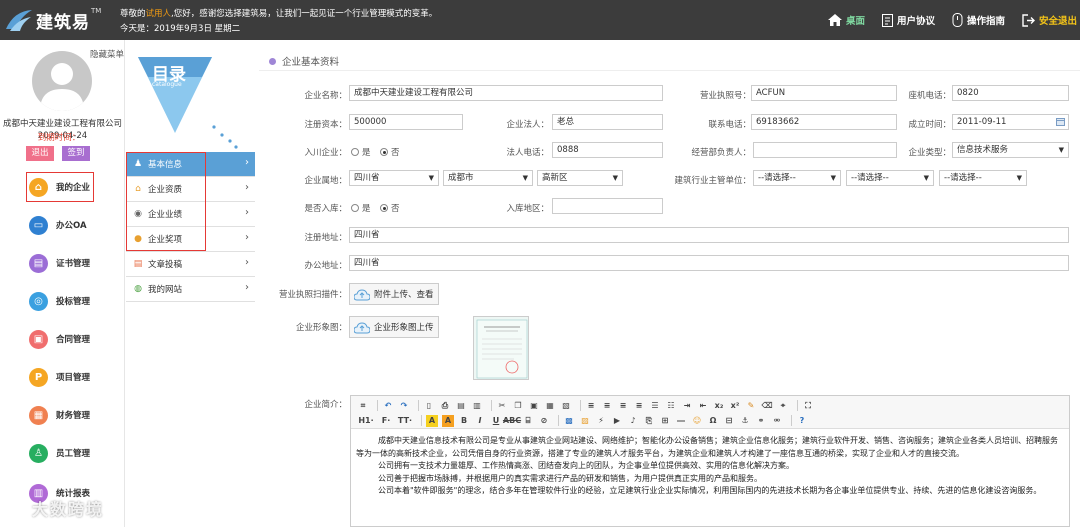  Describe the element at coordinates (361, 208) in the screenshot. I see `in-db-yes-radio: 是` at that location.